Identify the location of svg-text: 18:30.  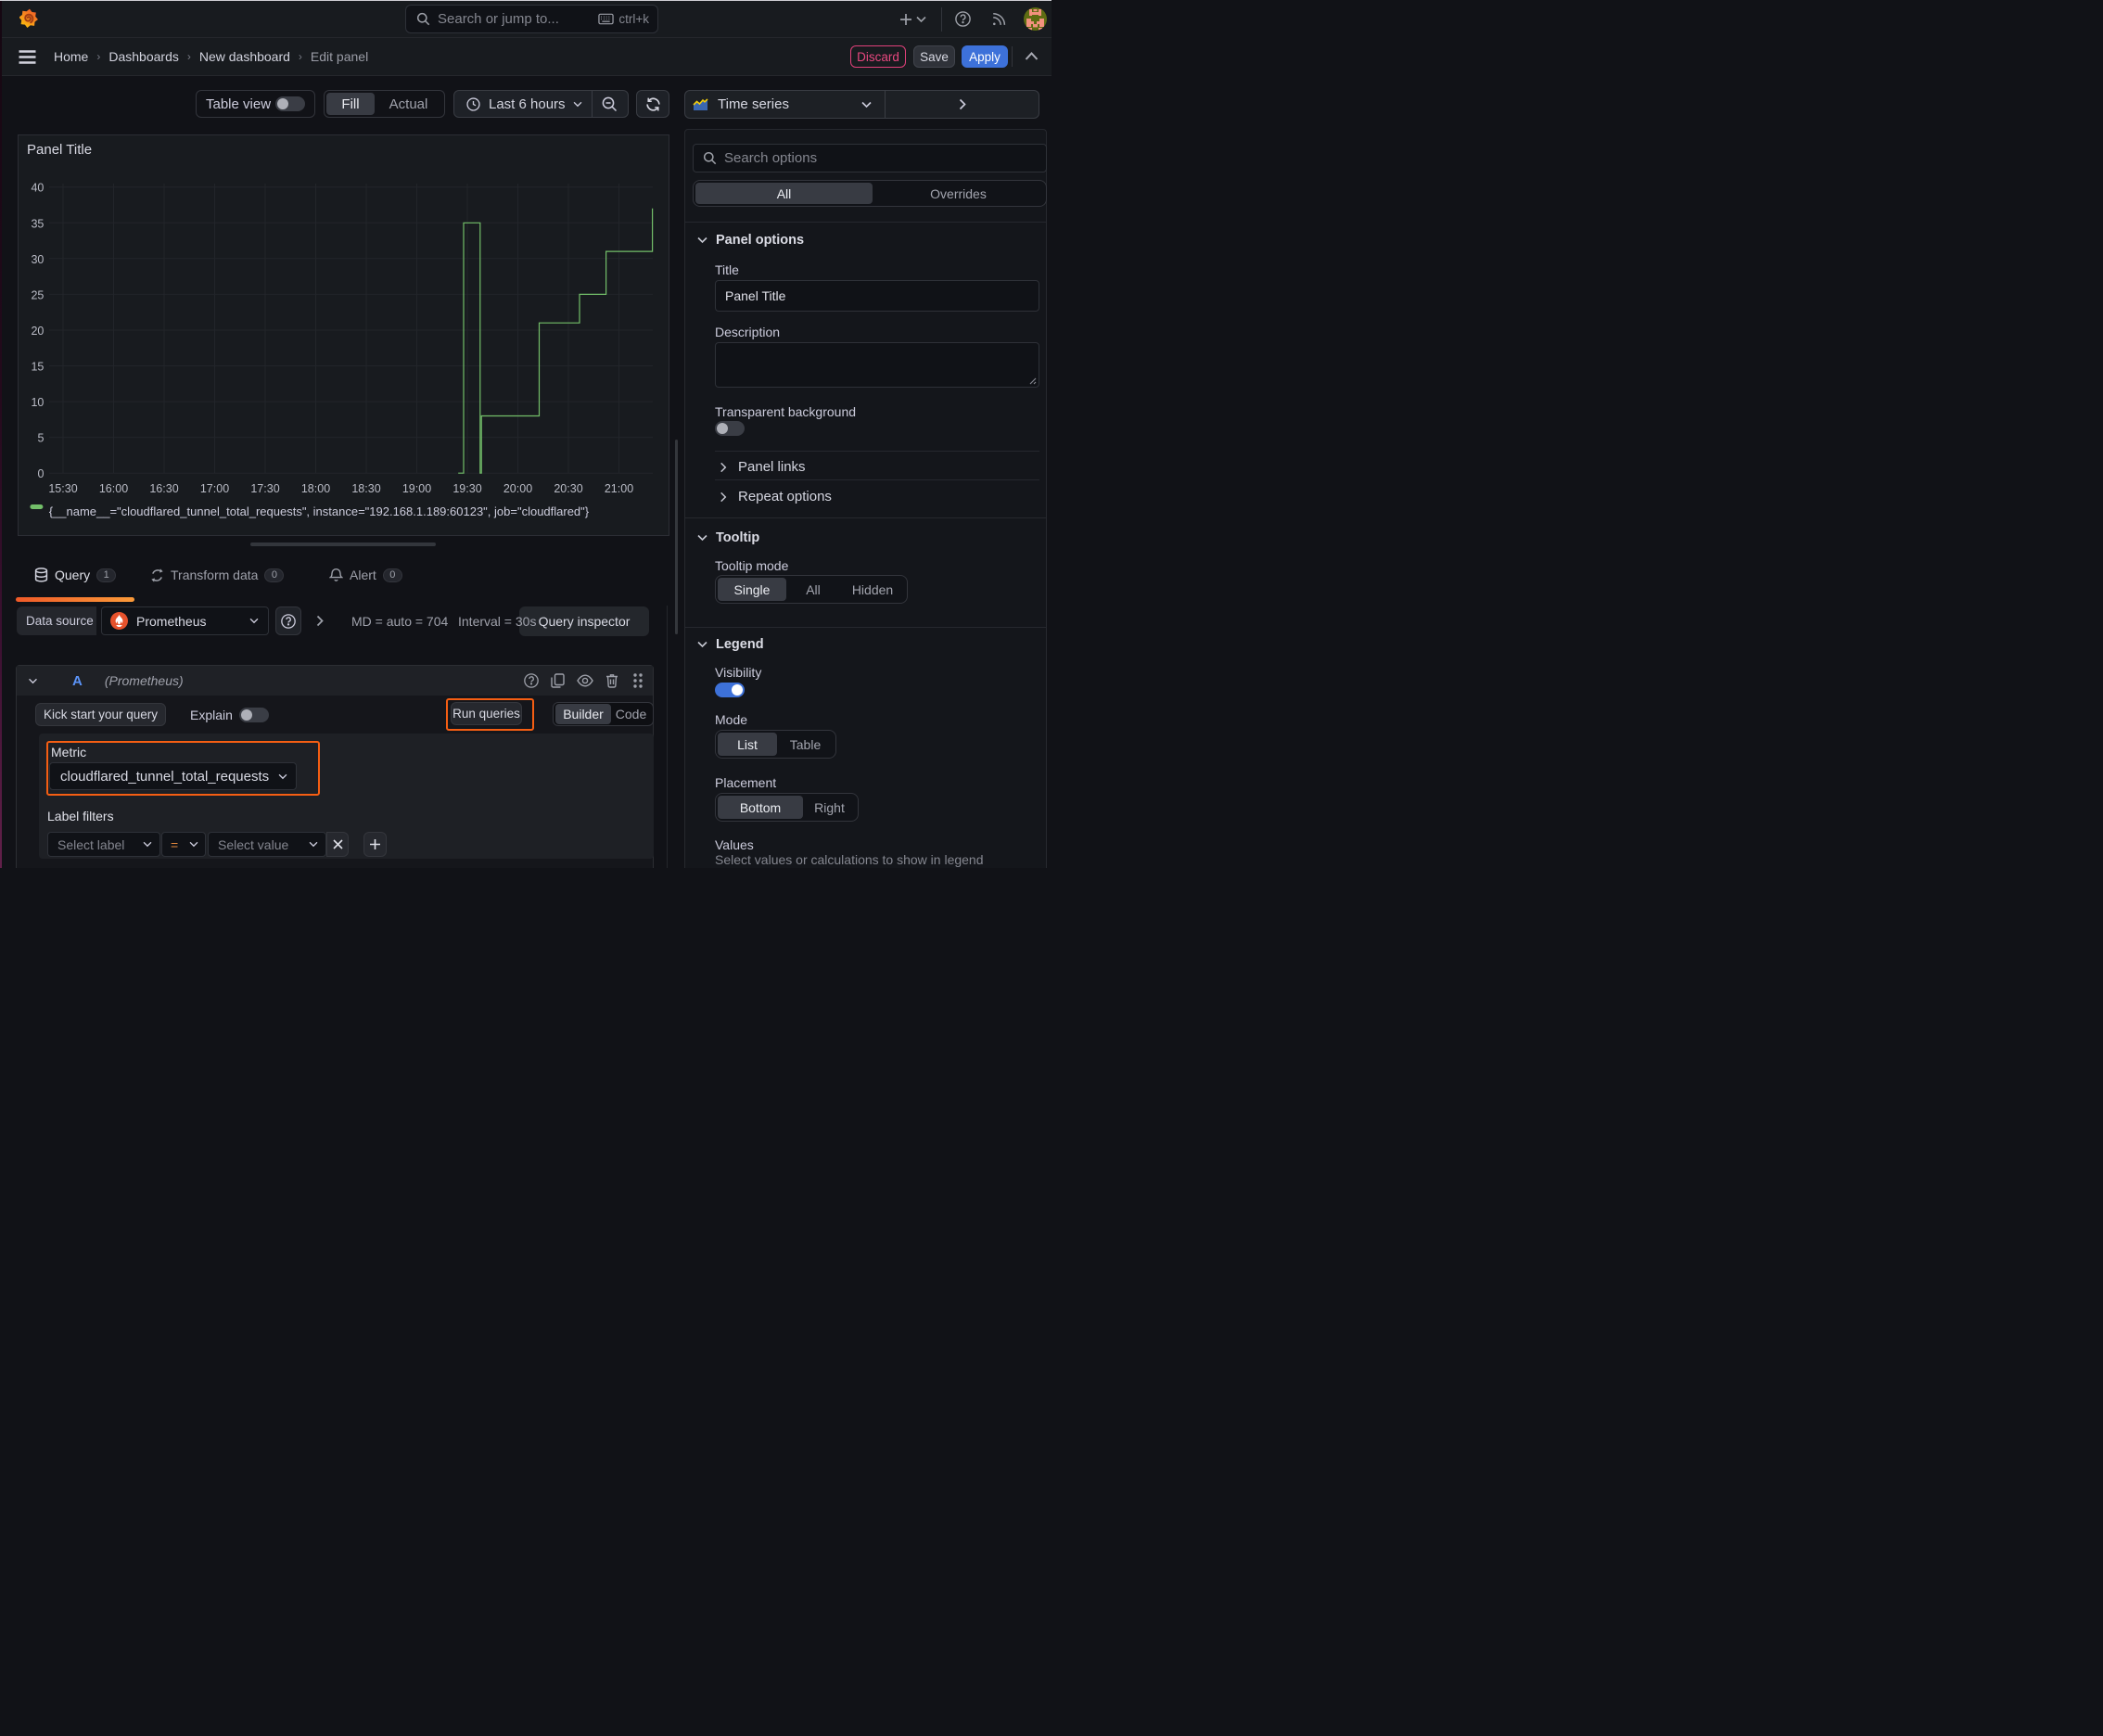
(365, 488).